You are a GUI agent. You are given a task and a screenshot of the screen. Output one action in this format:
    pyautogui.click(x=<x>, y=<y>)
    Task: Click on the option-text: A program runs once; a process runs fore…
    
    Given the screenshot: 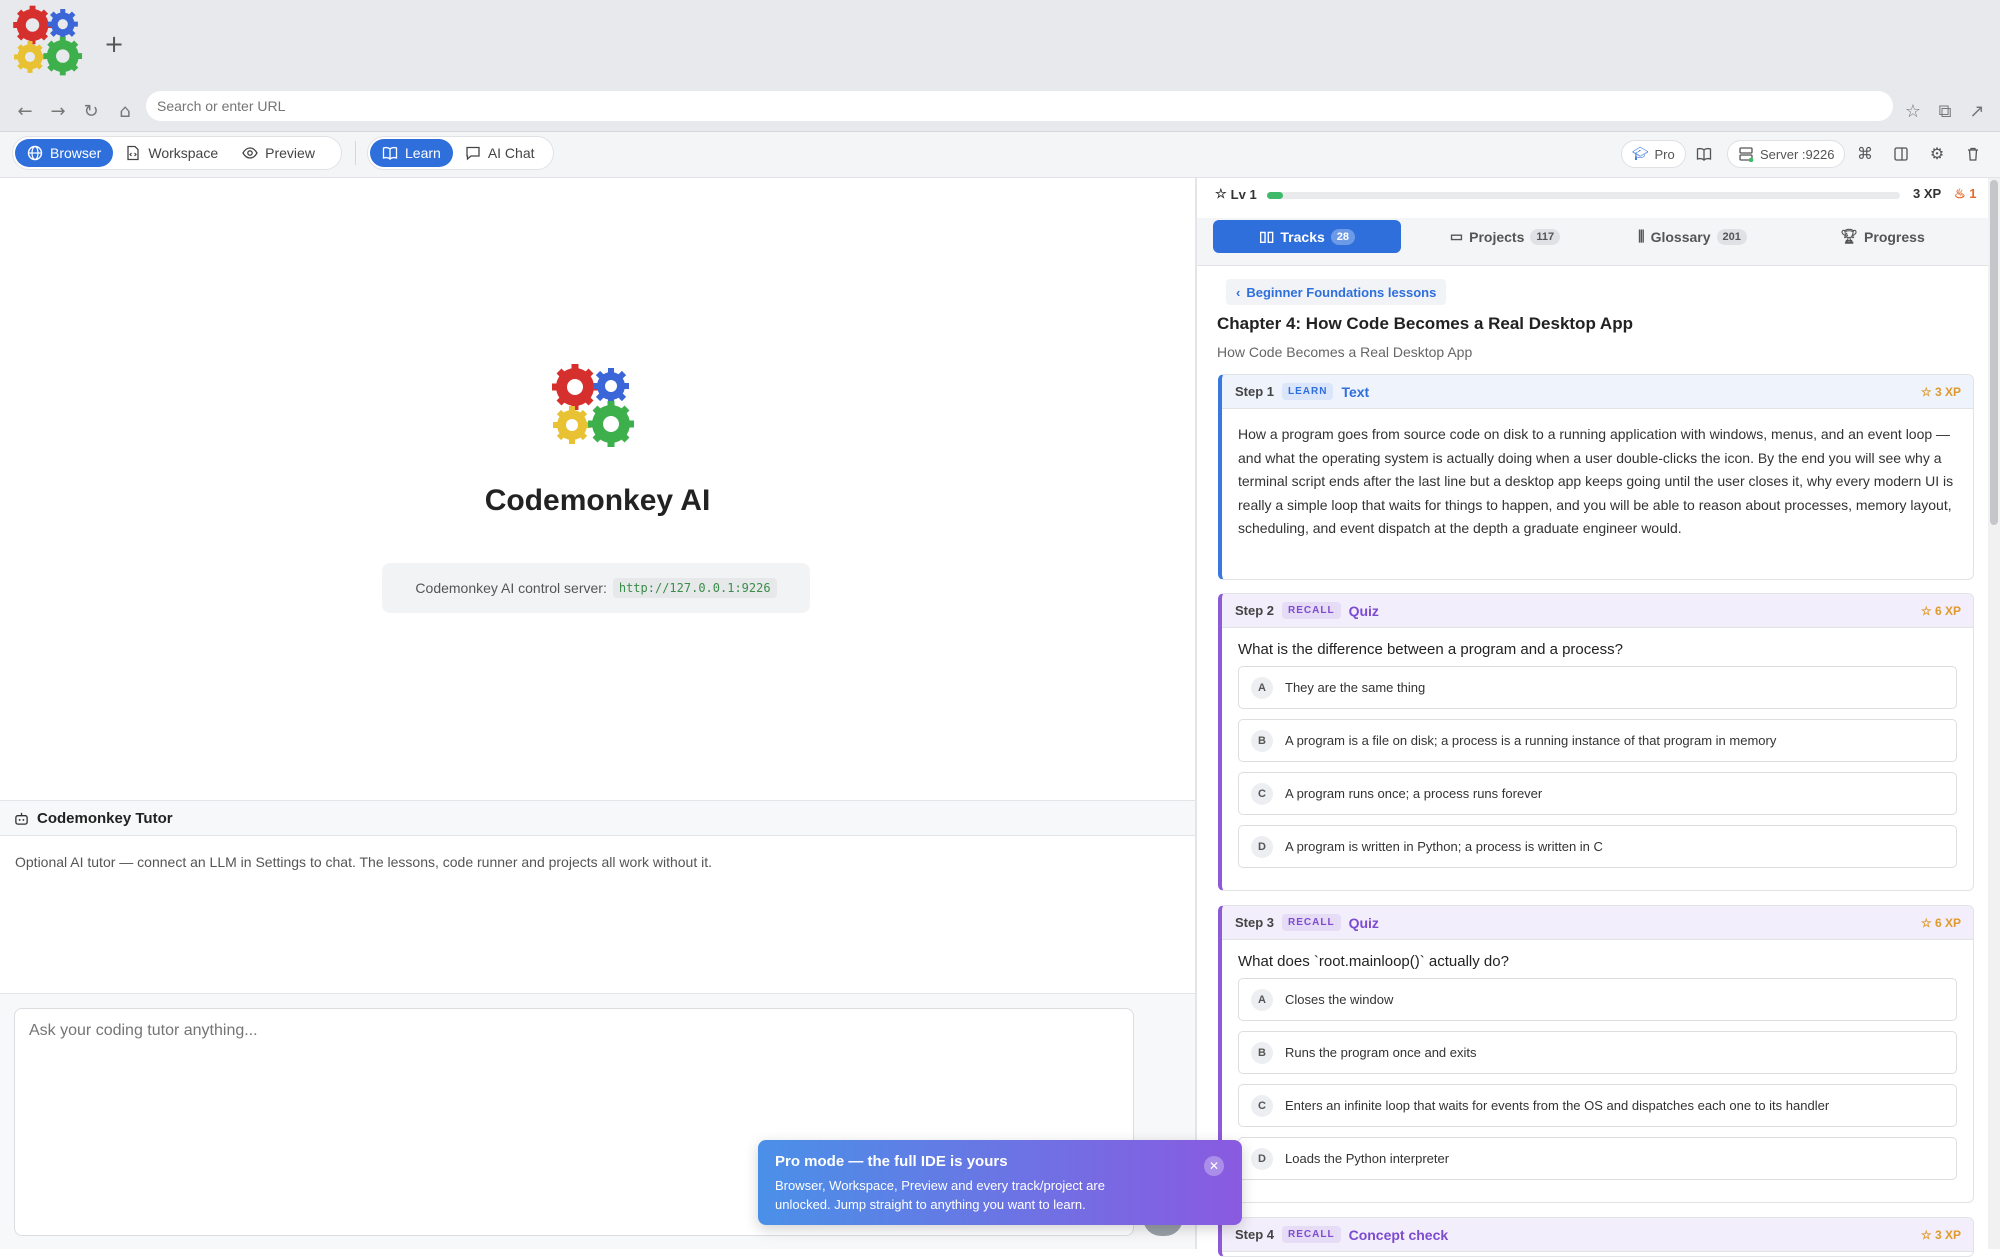 What is the action you would take?
    pyautogui.click(x=1414, y=793)
    